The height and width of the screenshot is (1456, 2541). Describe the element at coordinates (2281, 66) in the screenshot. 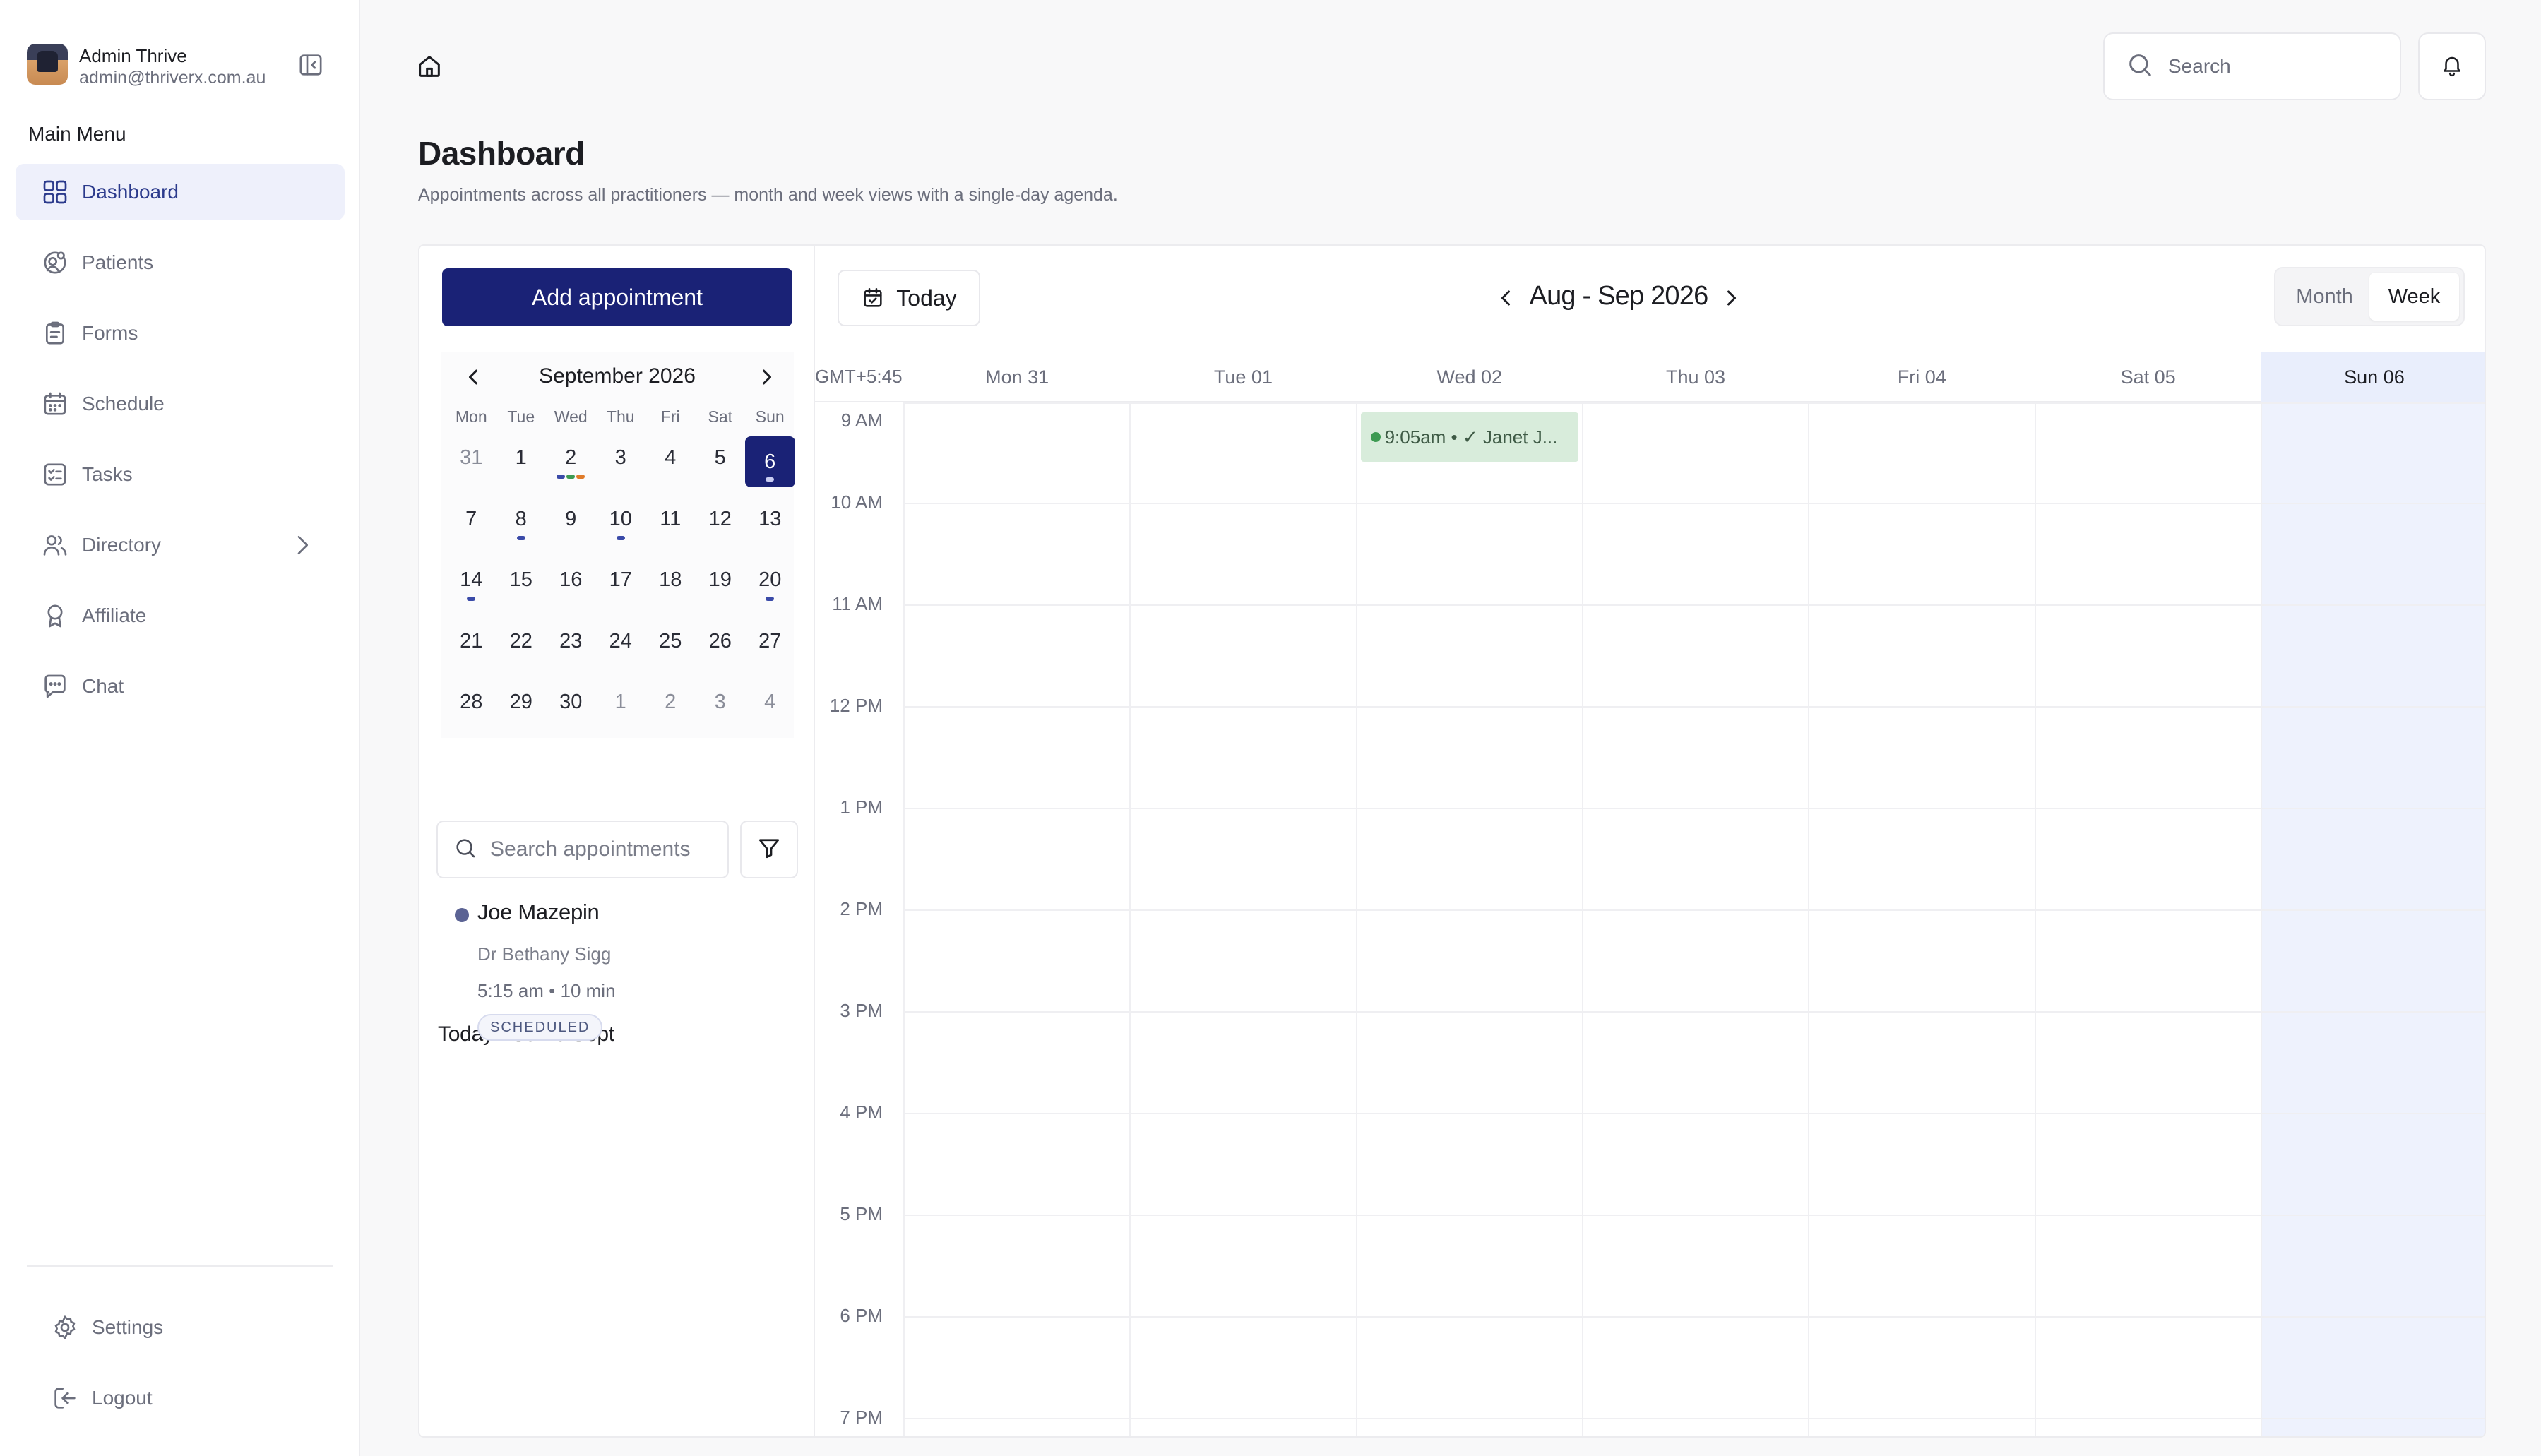

I see `search-input` at that location.